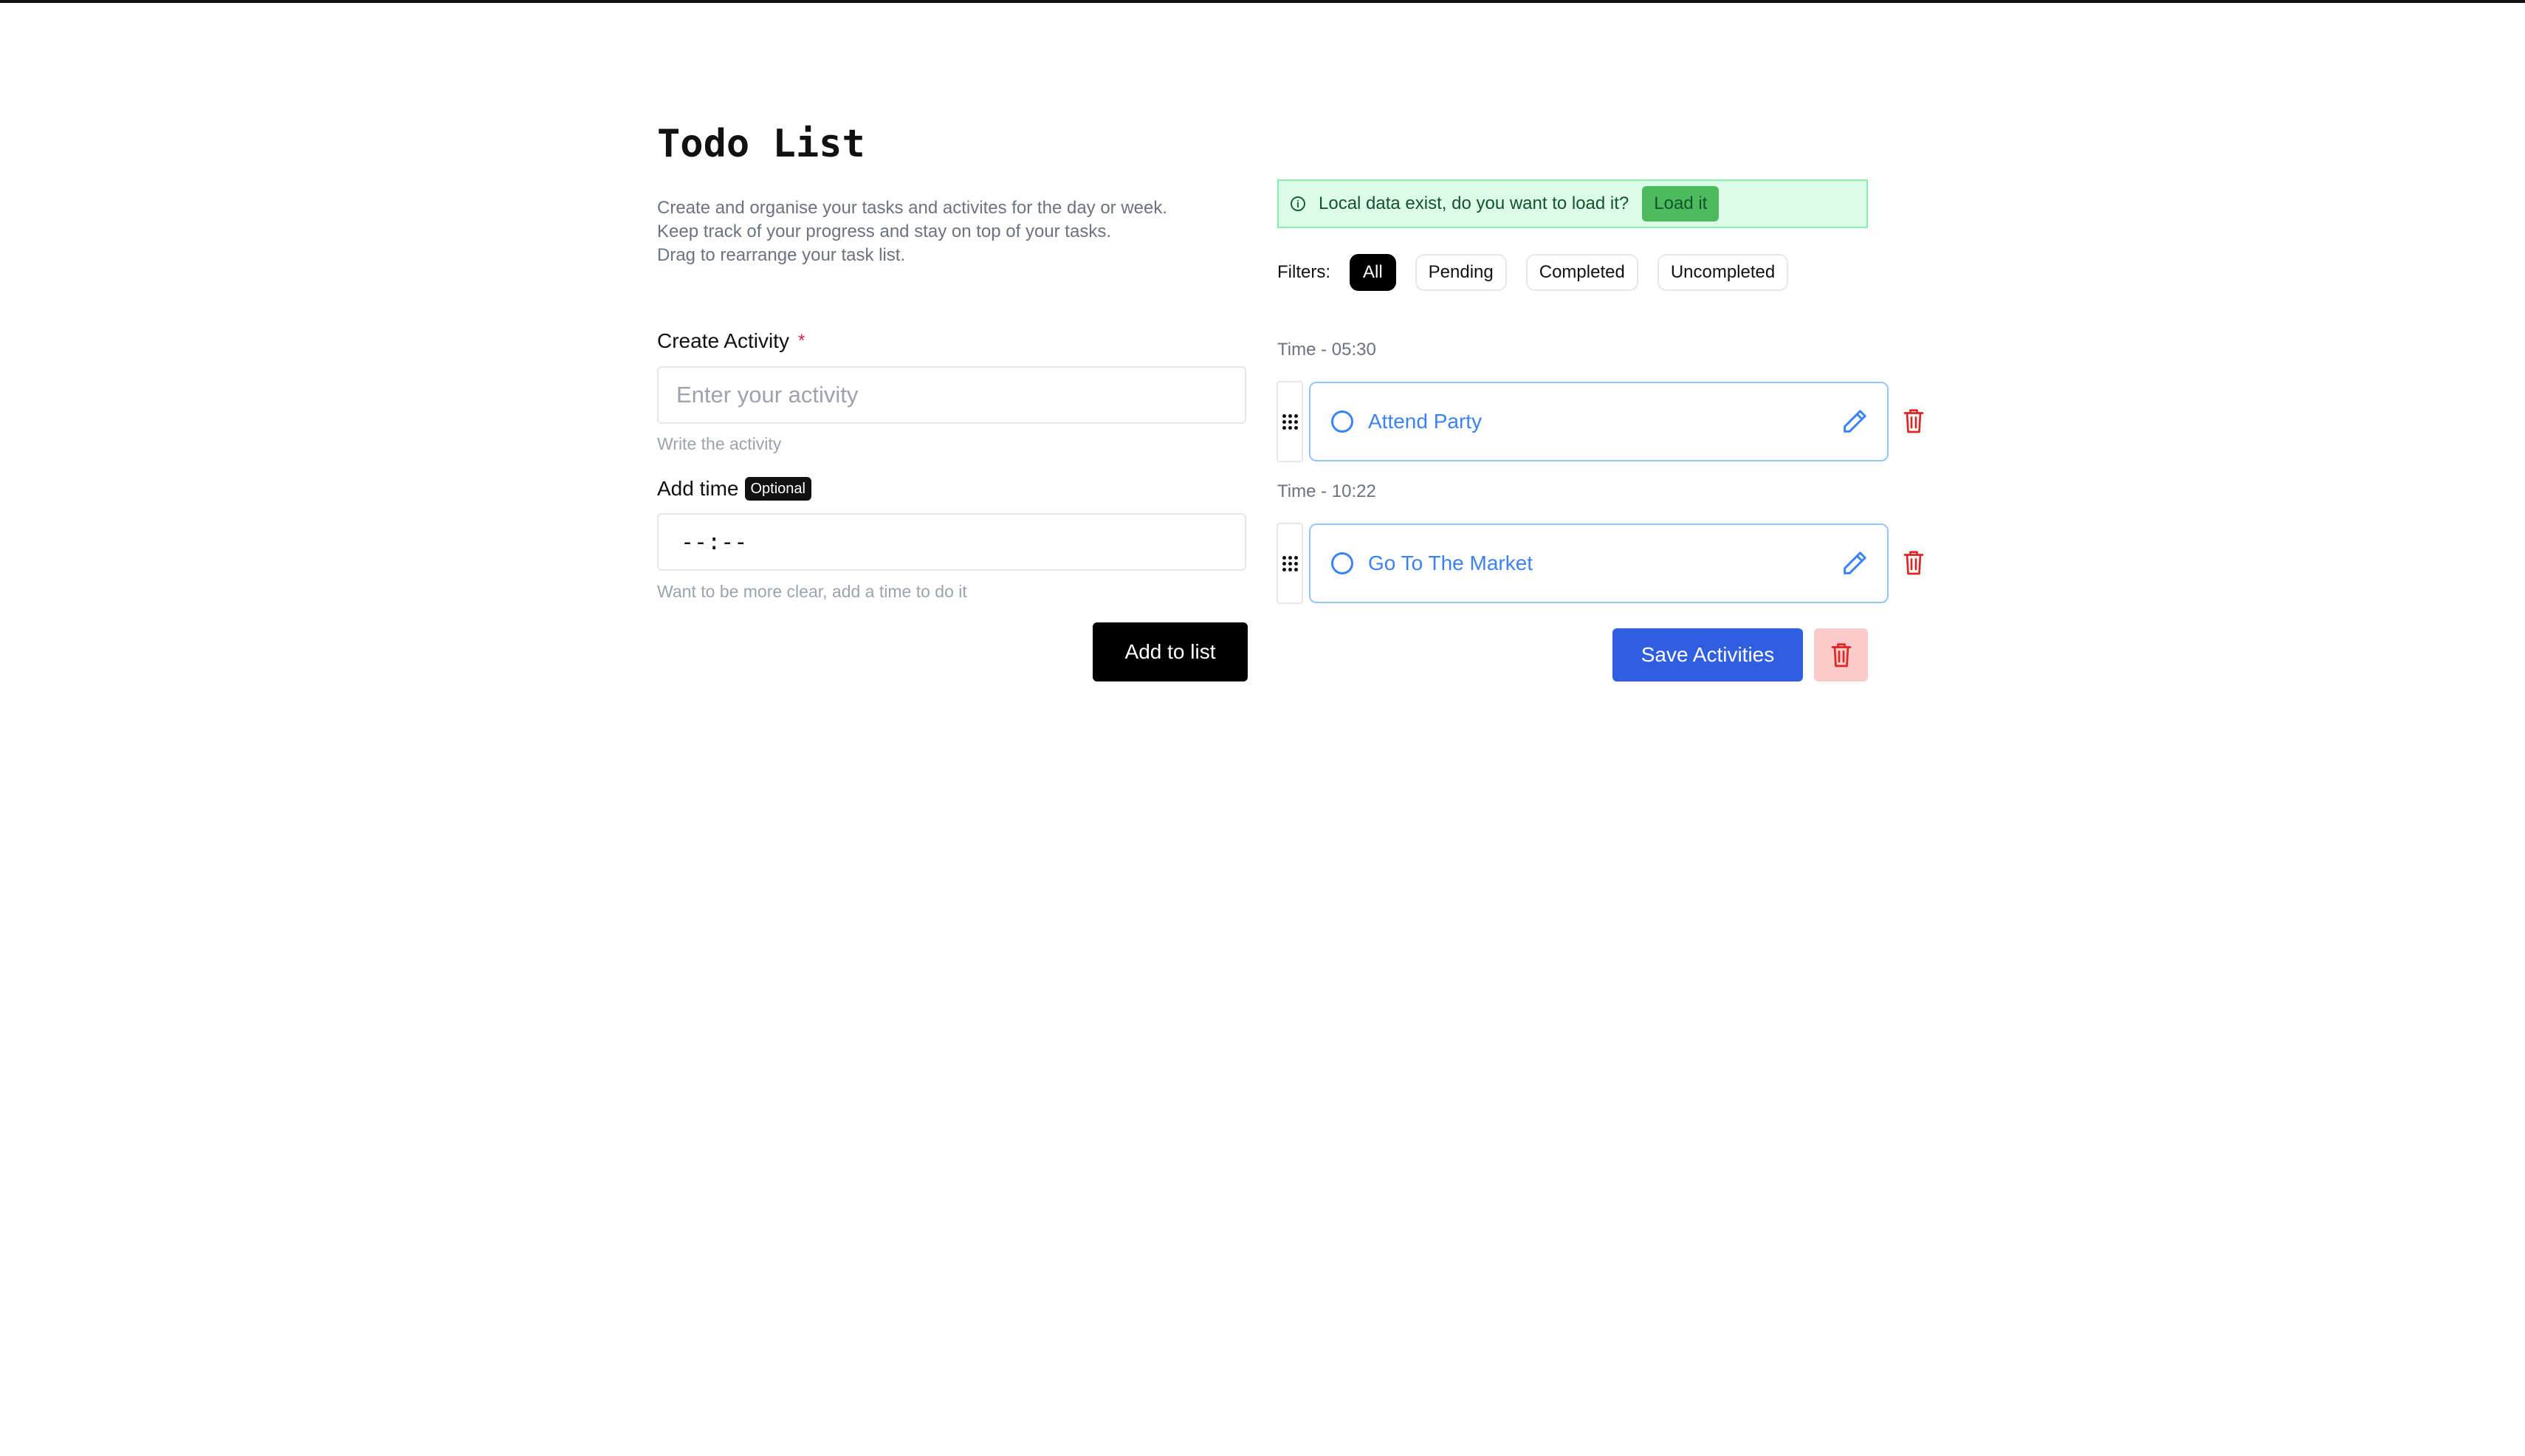 The image size is (2525, 1456). I want to click on task-item: Attend Party, so click(1599, 422).